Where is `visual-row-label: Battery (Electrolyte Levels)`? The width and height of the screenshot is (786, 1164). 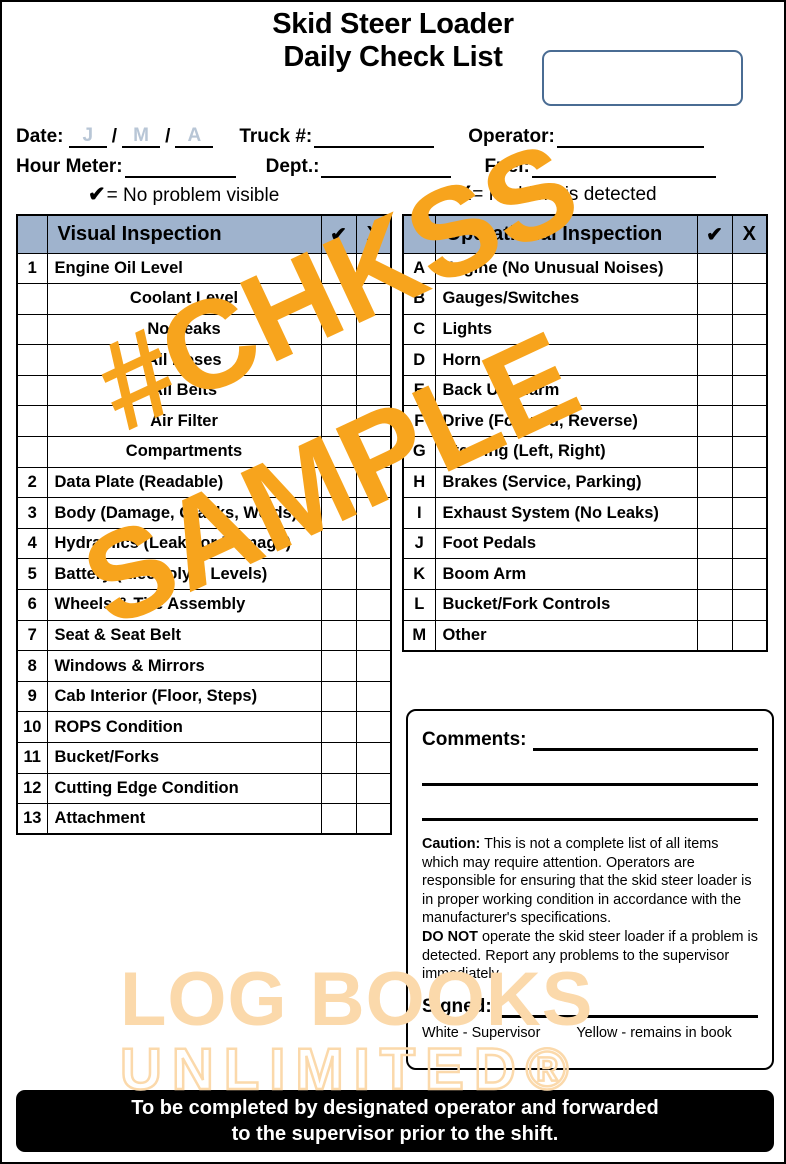
visual-row-label: Battery (Electrolyte Levels) is located at coordinates (184, 574).